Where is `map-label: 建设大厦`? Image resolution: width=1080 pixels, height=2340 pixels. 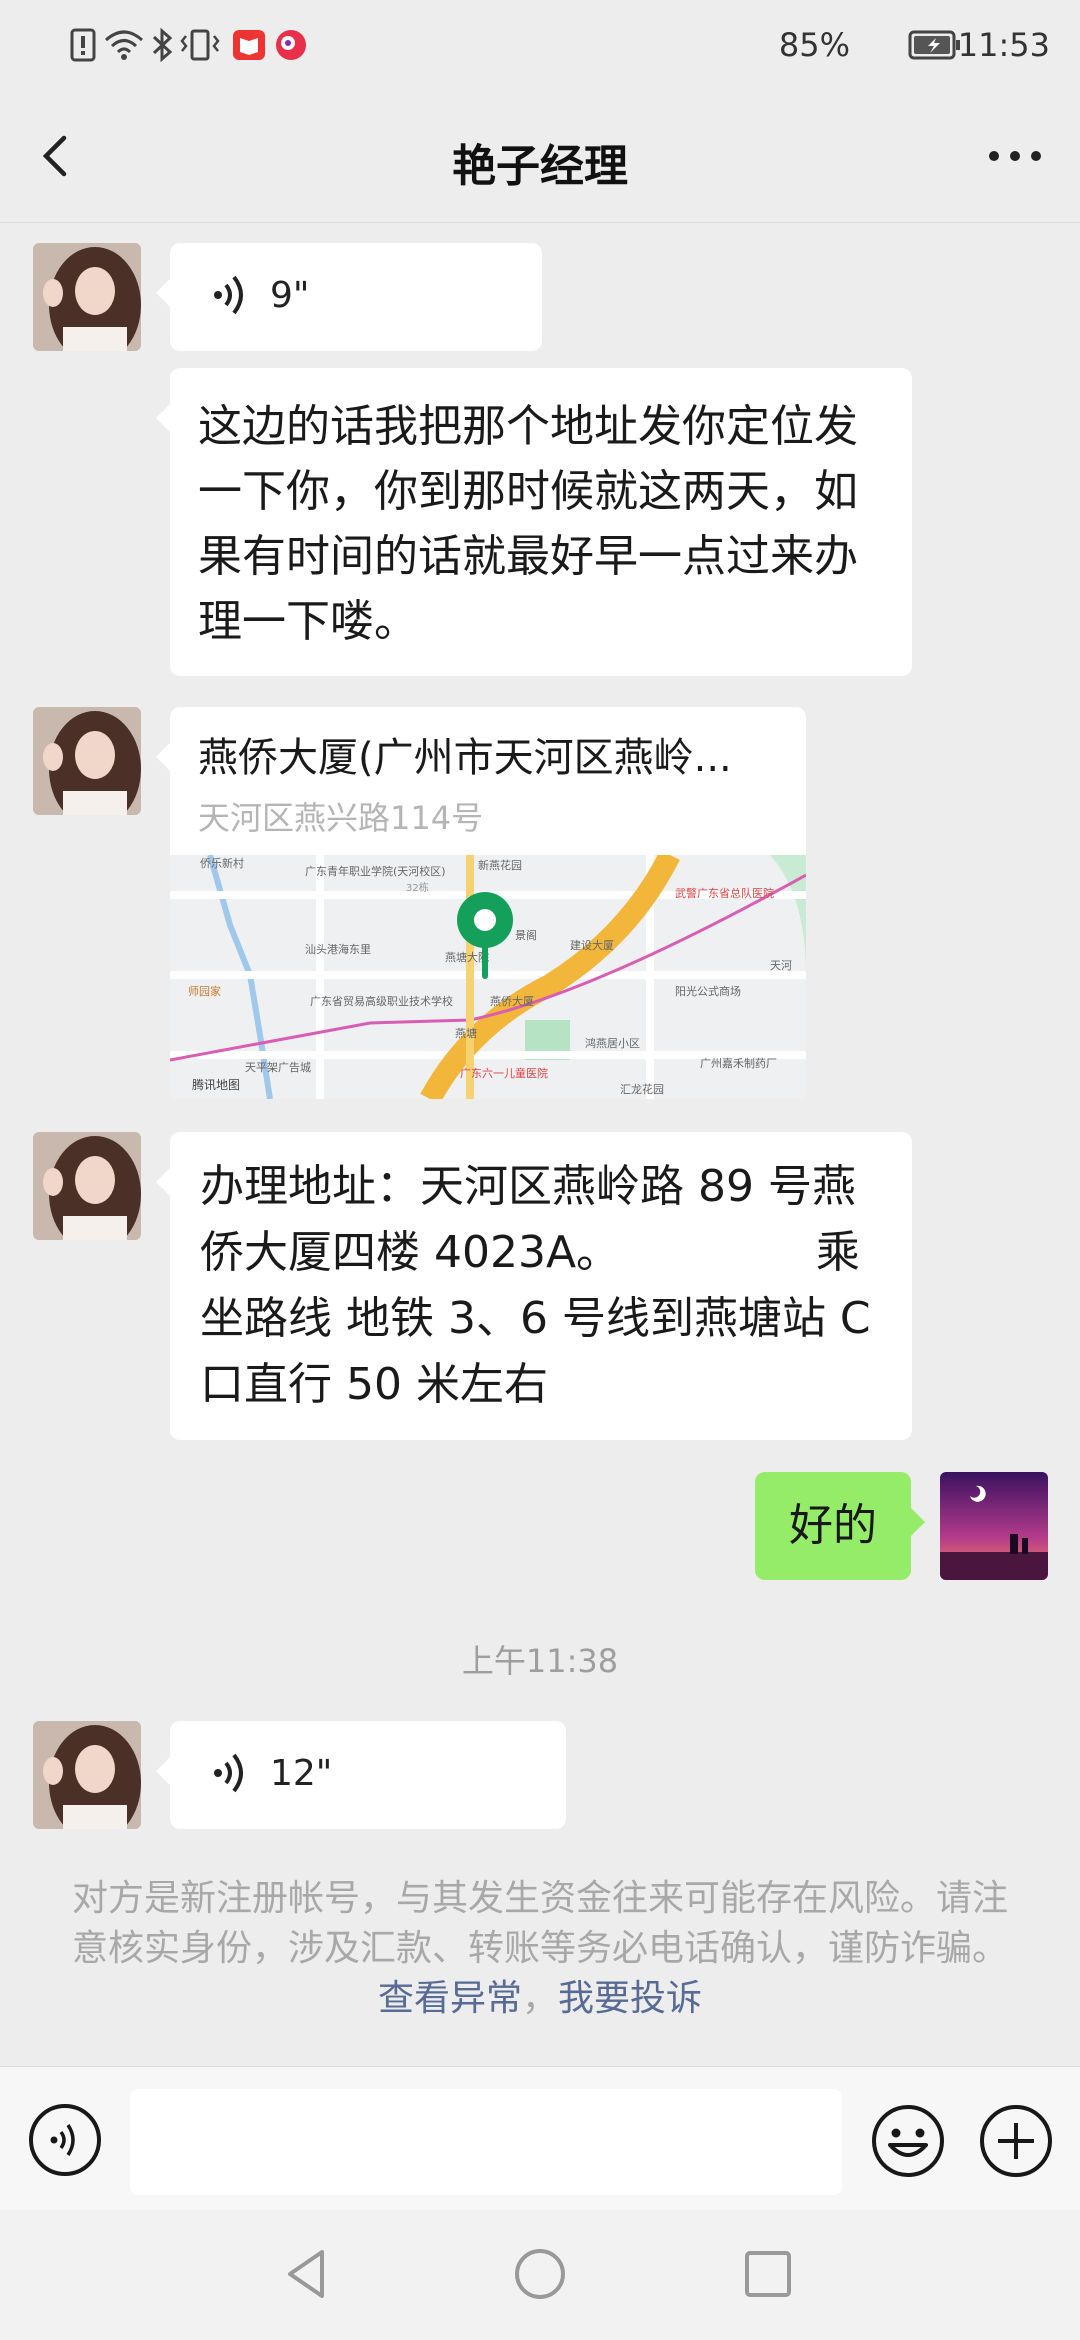
map-label: 建设大厦 is located at coordinates (592, 945).